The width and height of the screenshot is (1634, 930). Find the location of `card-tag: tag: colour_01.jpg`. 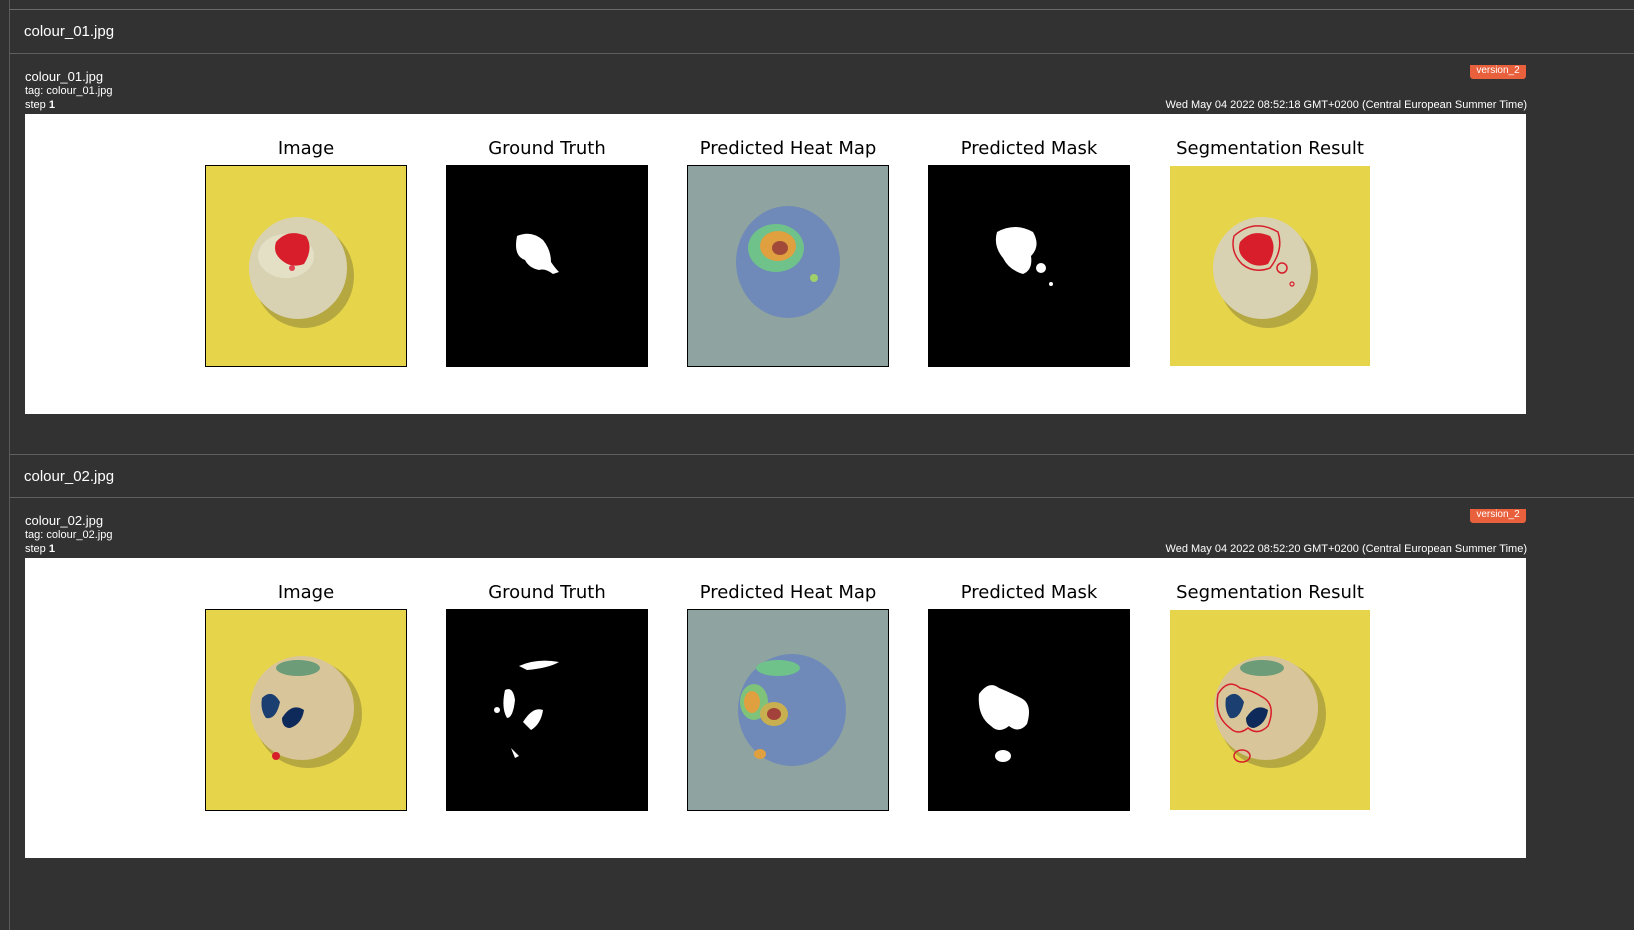

card-tag: tag: colour_01.jpg is located at coordinates (69, 91).